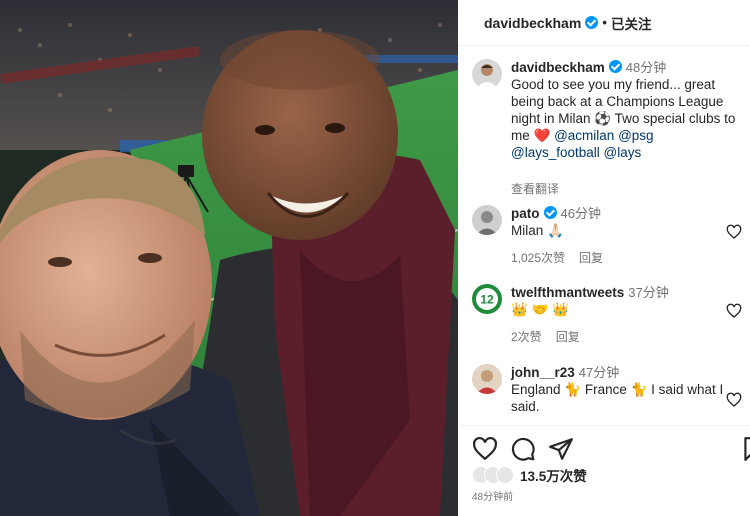  I want to click on save-bookmark-icon, so click(745, 449).